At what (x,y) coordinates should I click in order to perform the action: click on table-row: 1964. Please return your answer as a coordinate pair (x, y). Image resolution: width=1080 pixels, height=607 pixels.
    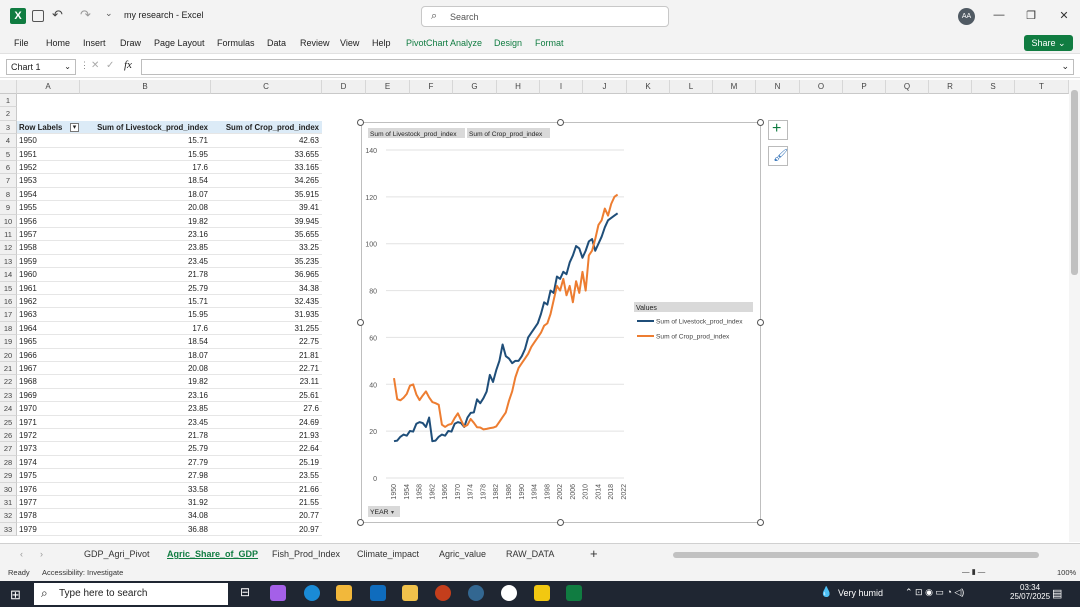
    Looking at the image, I should click on (48, 329).